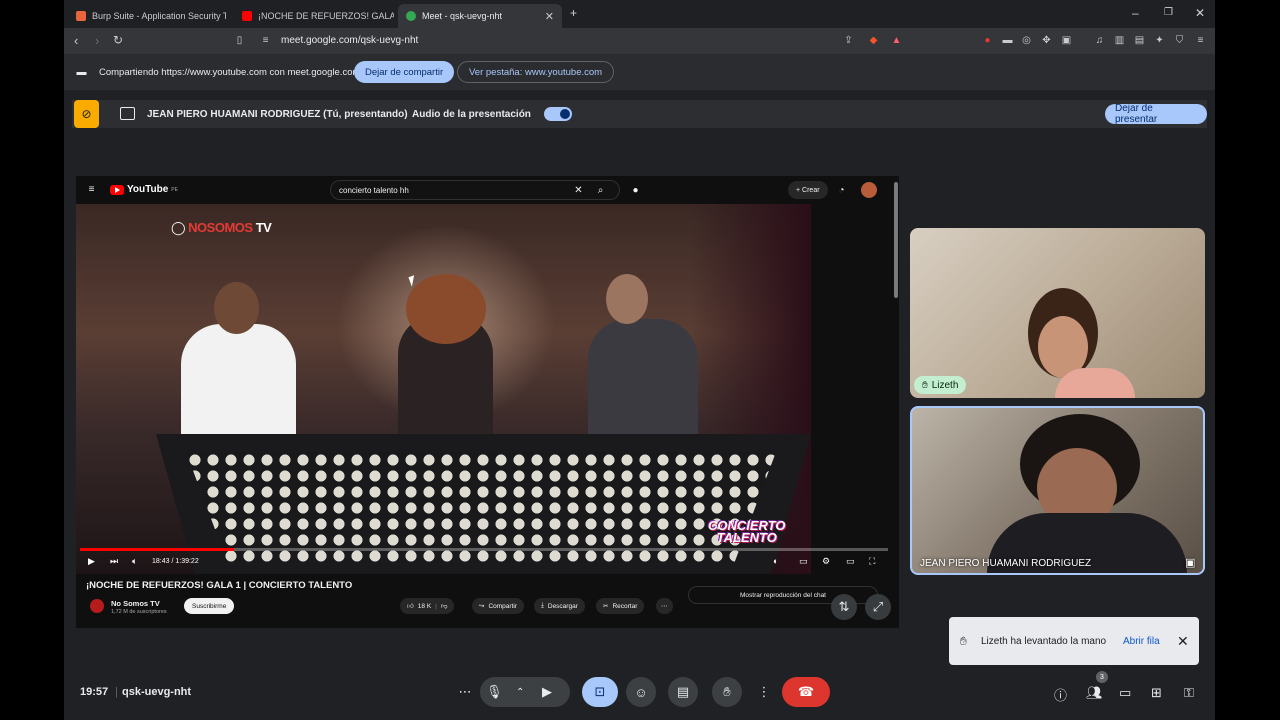 The height and width of the screenshot is (720, 1280). What do you see at coordinates (873, 40) in the screenshot?
I see `brave-shield-icon: ◆` at bounding box center [873, 40].